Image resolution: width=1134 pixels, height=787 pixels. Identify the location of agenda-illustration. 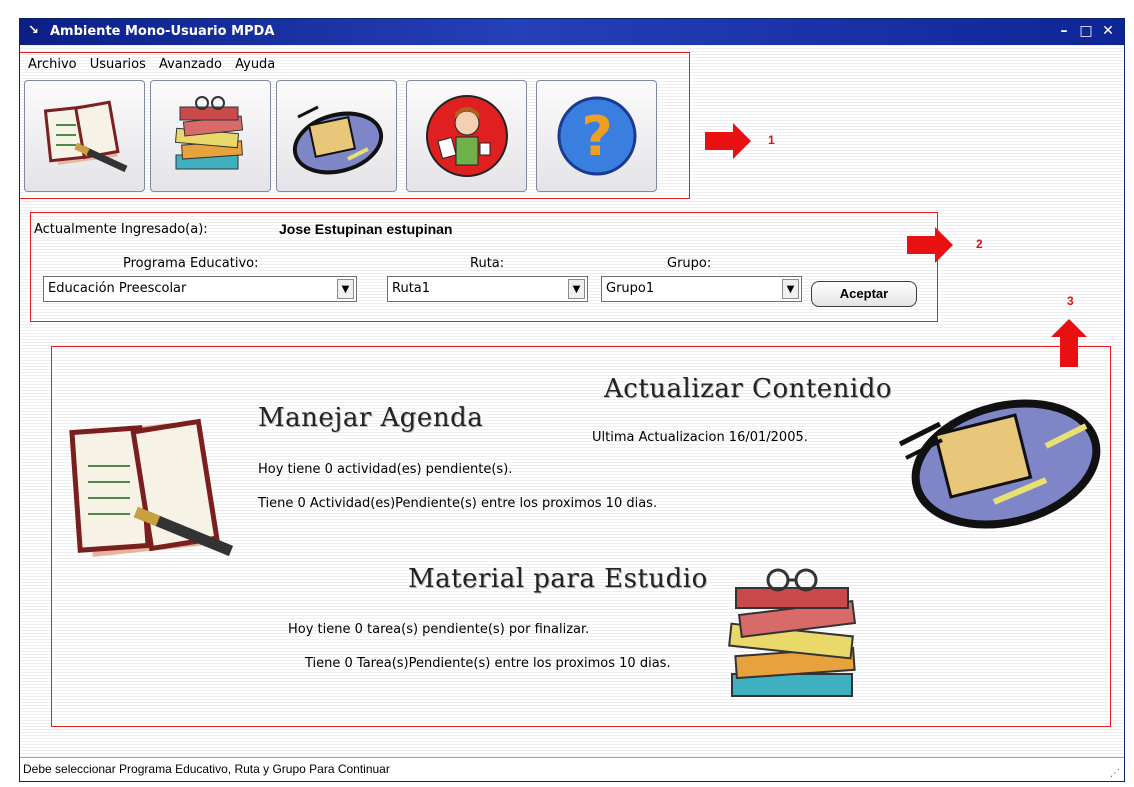
(151, 490).